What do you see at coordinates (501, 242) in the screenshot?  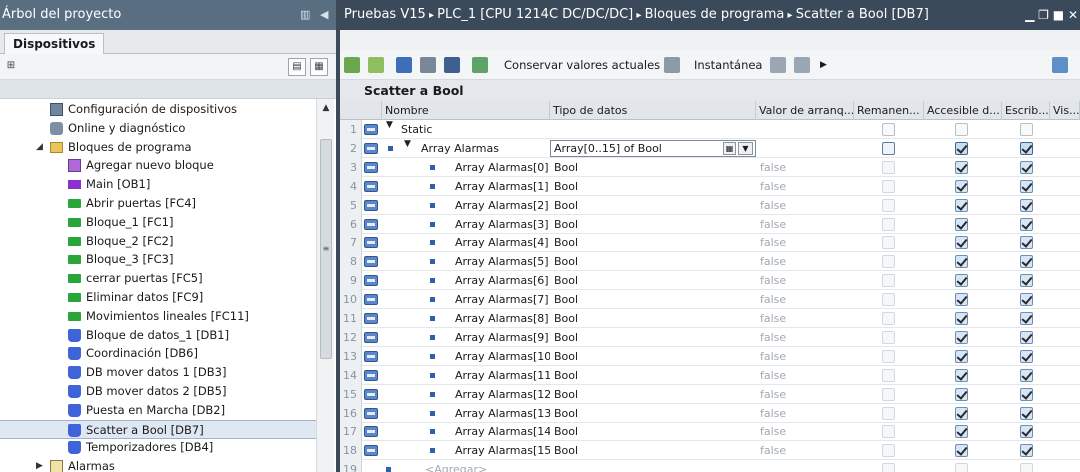 I see `name-cell: Array Alarmas[4]` at bounding box center [501, 242].